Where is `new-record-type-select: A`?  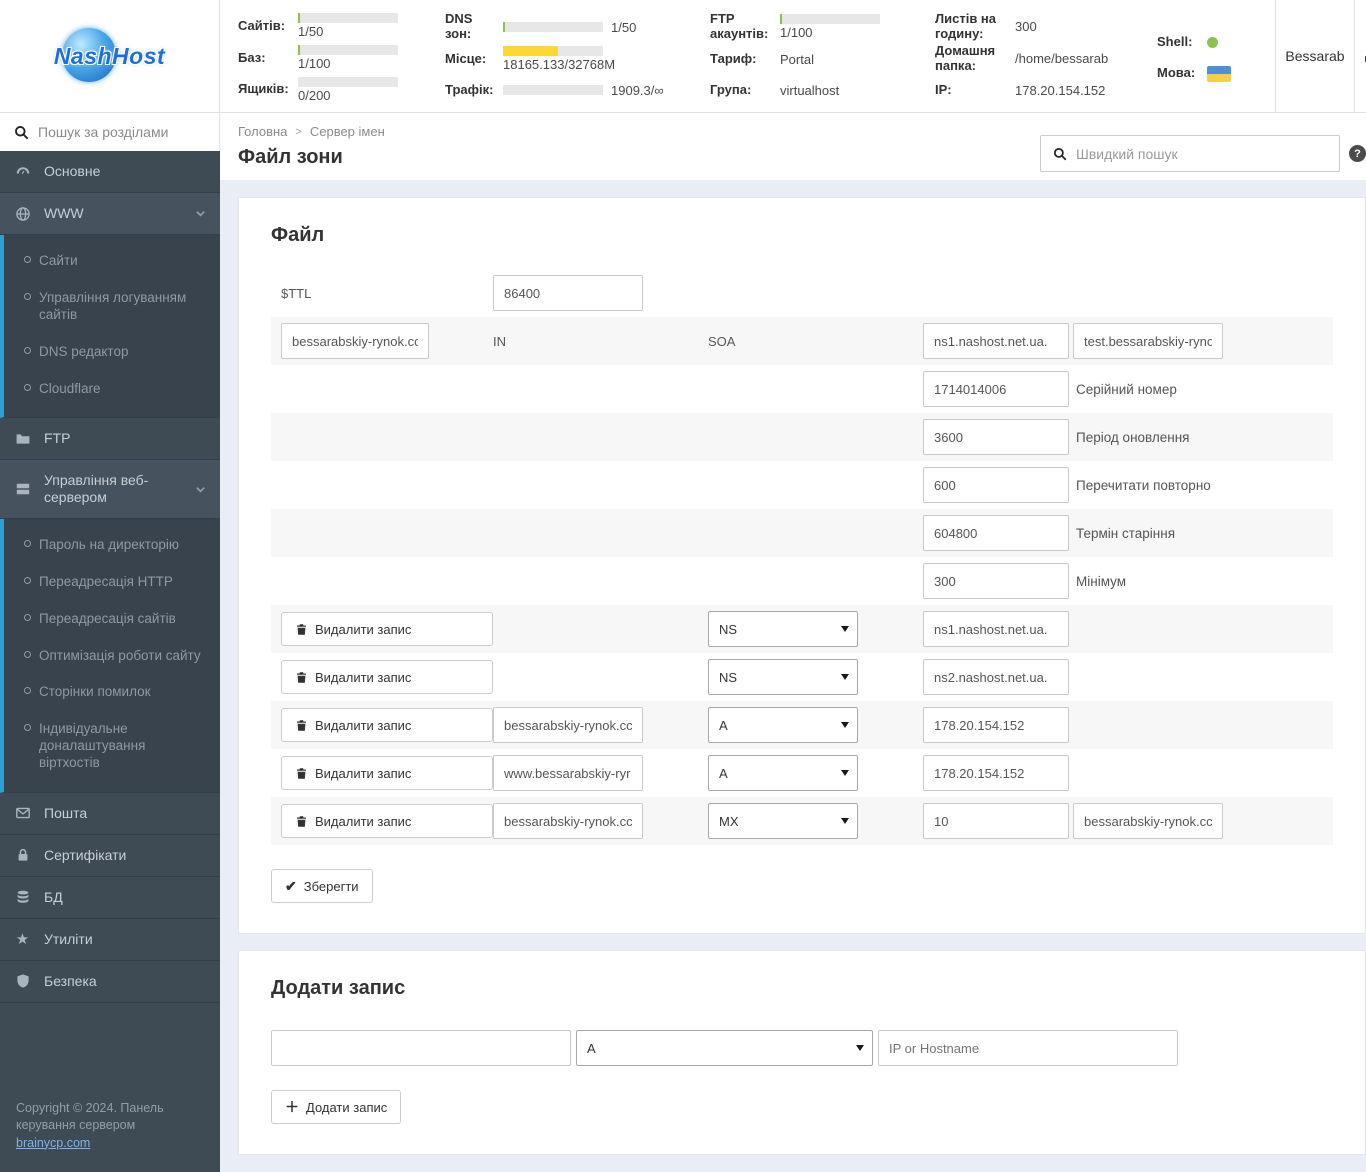 new-record-type-select: A is located at coordinates (724, 1048).